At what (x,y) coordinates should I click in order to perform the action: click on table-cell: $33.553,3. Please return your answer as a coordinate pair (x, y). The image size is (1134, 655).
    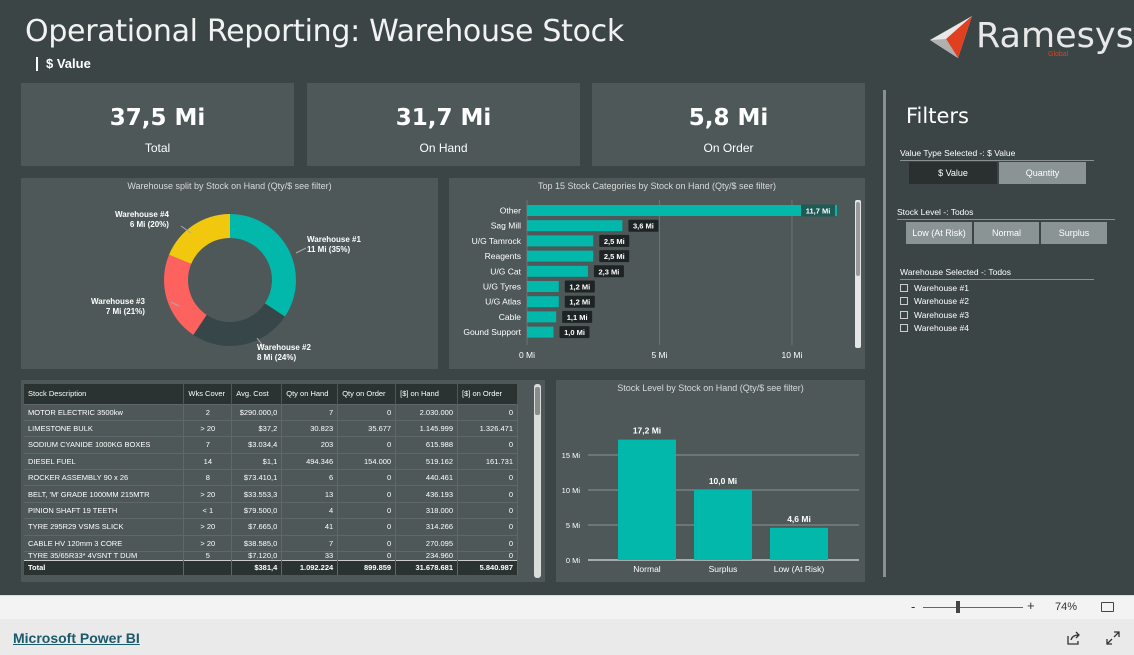
    Looking at the image, I should click on (257, 494).